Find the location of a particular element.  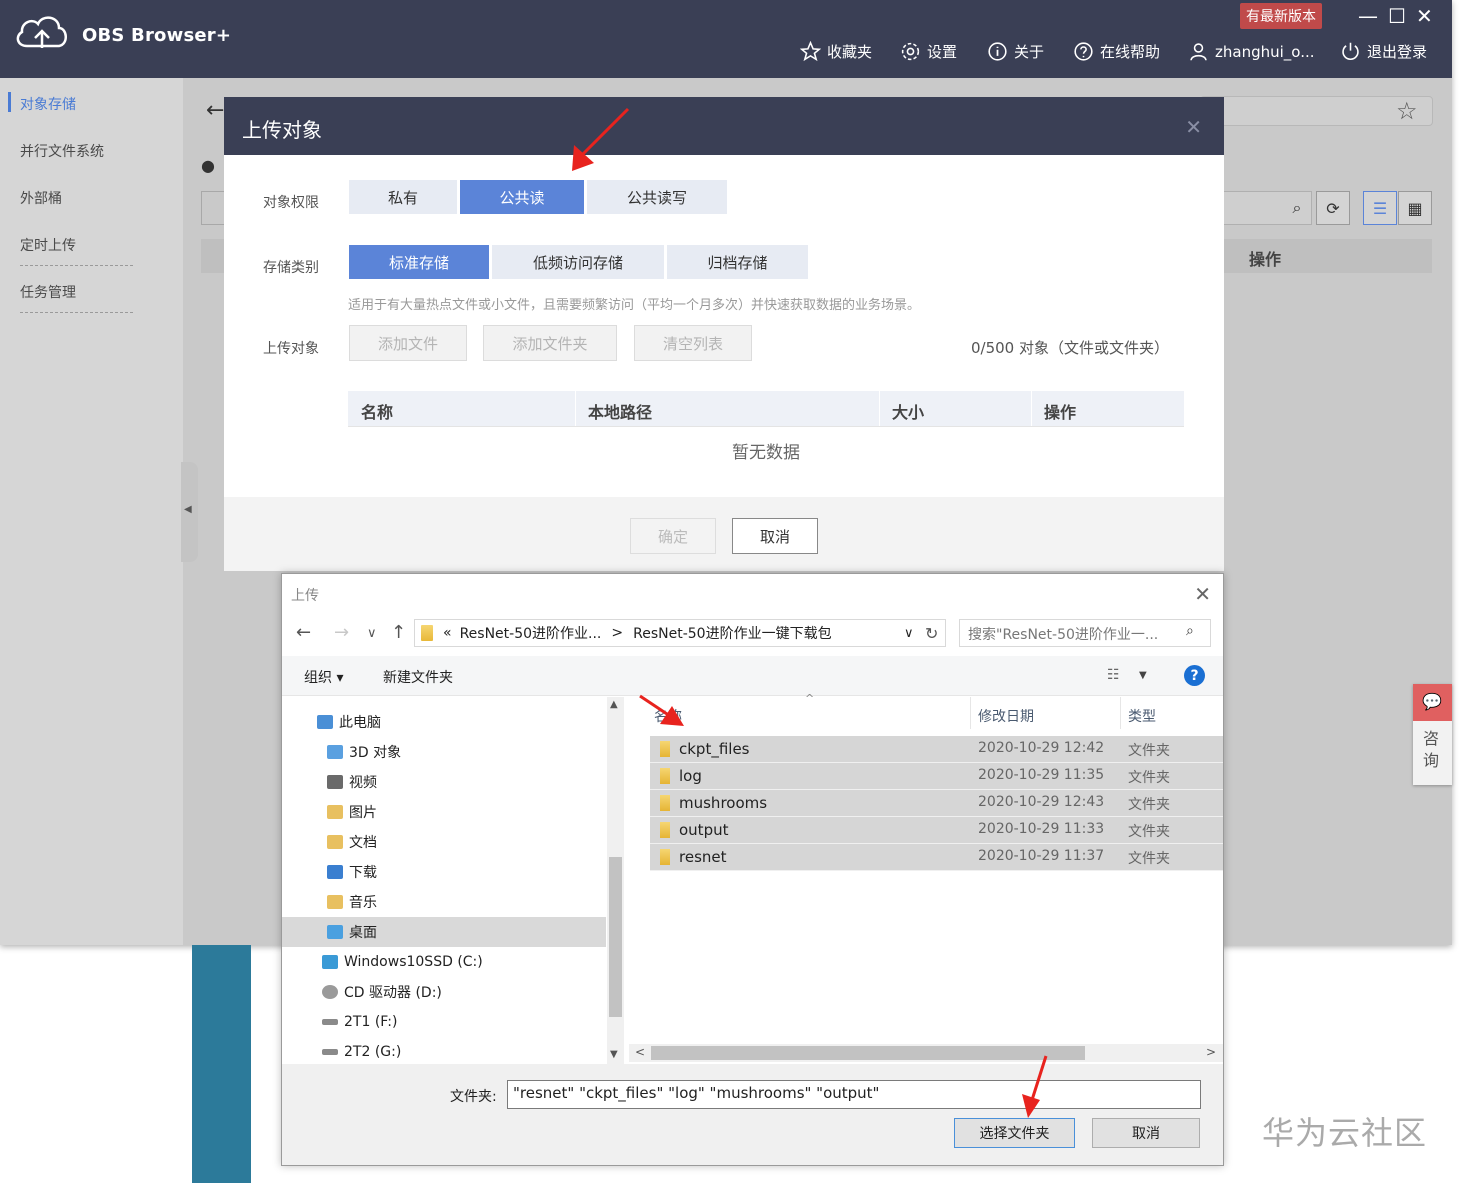

pc-icon is located at coordinates (325, 722).